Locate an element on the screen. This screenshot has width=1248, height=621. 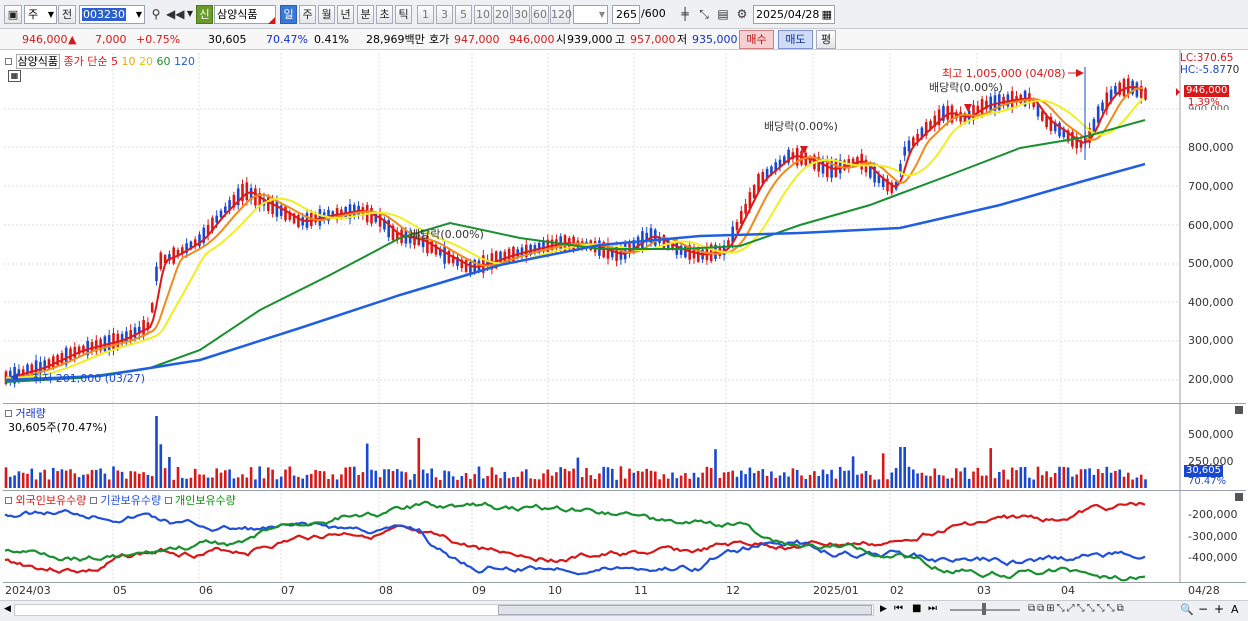
stock-code-input: 003230 ▼ is located at coordinates (112, 14).